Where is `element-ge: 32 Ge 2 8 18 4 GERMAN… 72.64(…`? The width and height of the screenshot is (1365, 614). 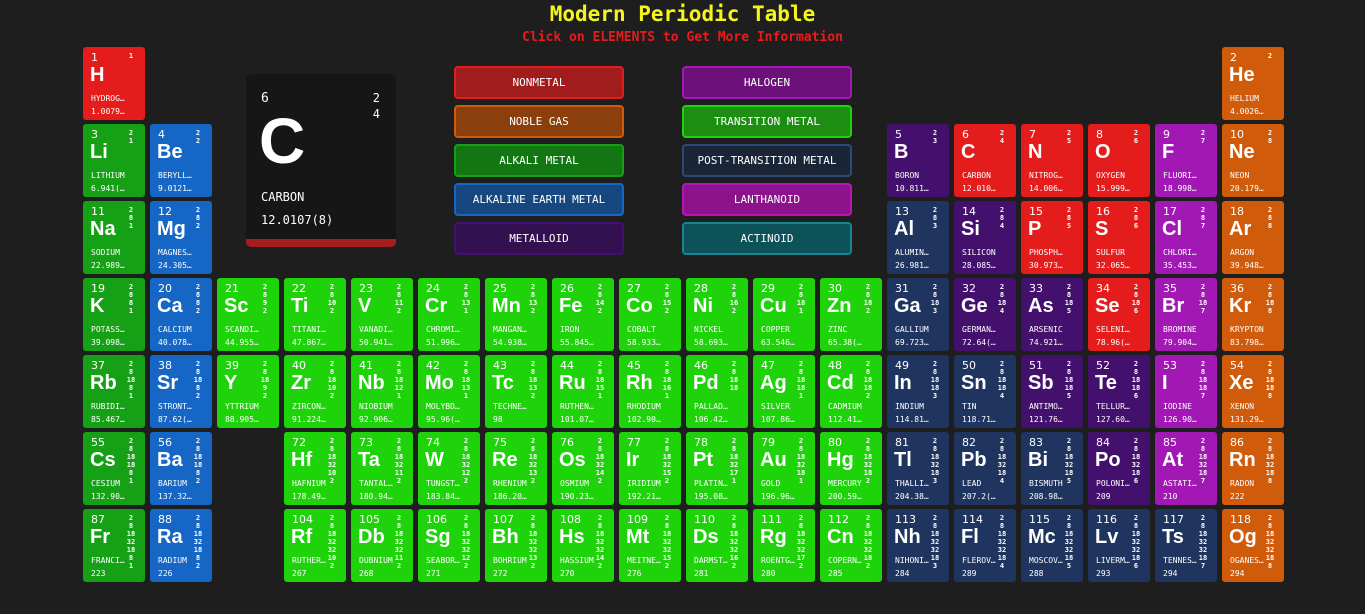
element-ge: 32 Ge 2 8 18 4 GERMAN… 72.64(… is located at coordinates (985, 314).